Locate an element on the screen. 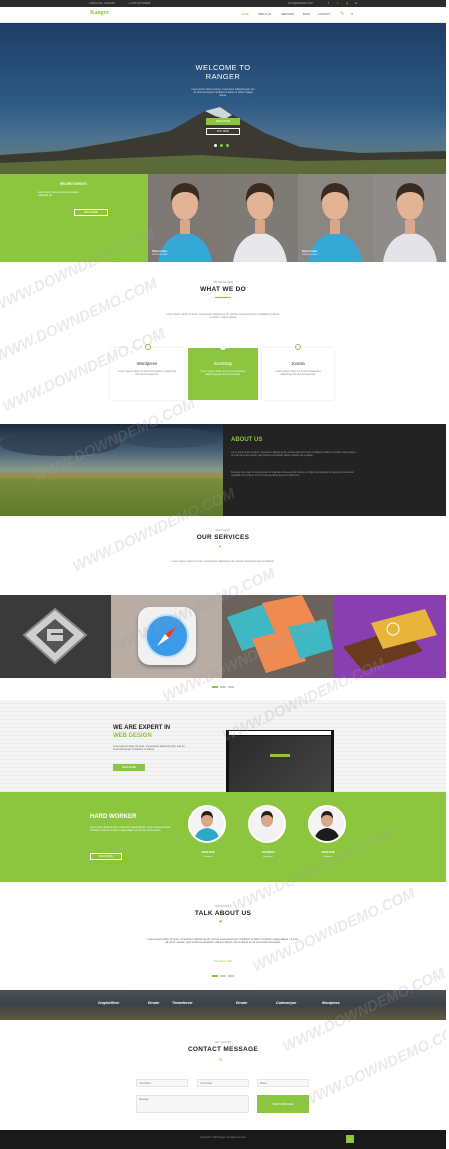 This screenshot has height=1149, width=449. client-logo: GraphicRiver is located at coordinates (108, 1003).